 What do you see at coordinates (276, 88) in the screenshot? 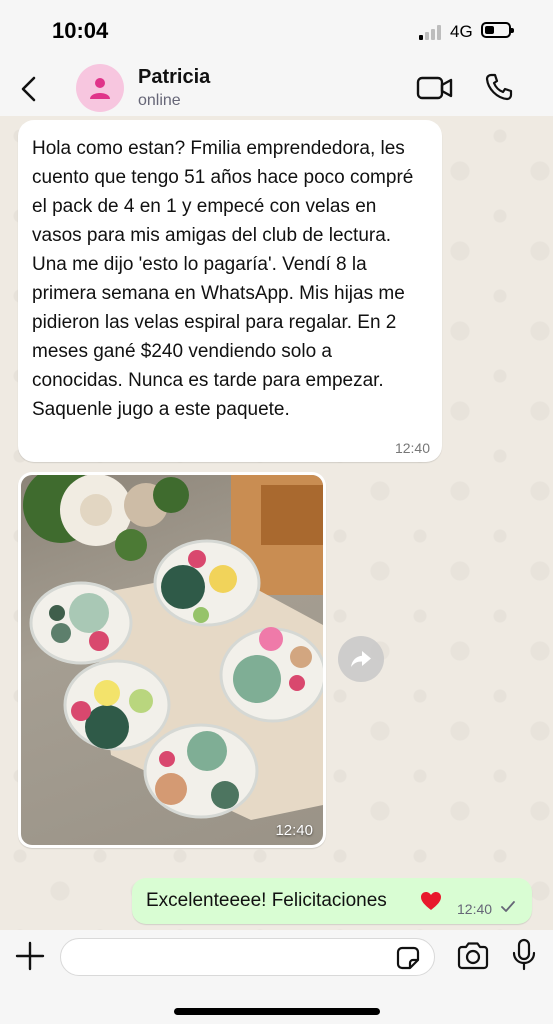
I see `chat-header: Patricia online` at bounding box center [276, 88].